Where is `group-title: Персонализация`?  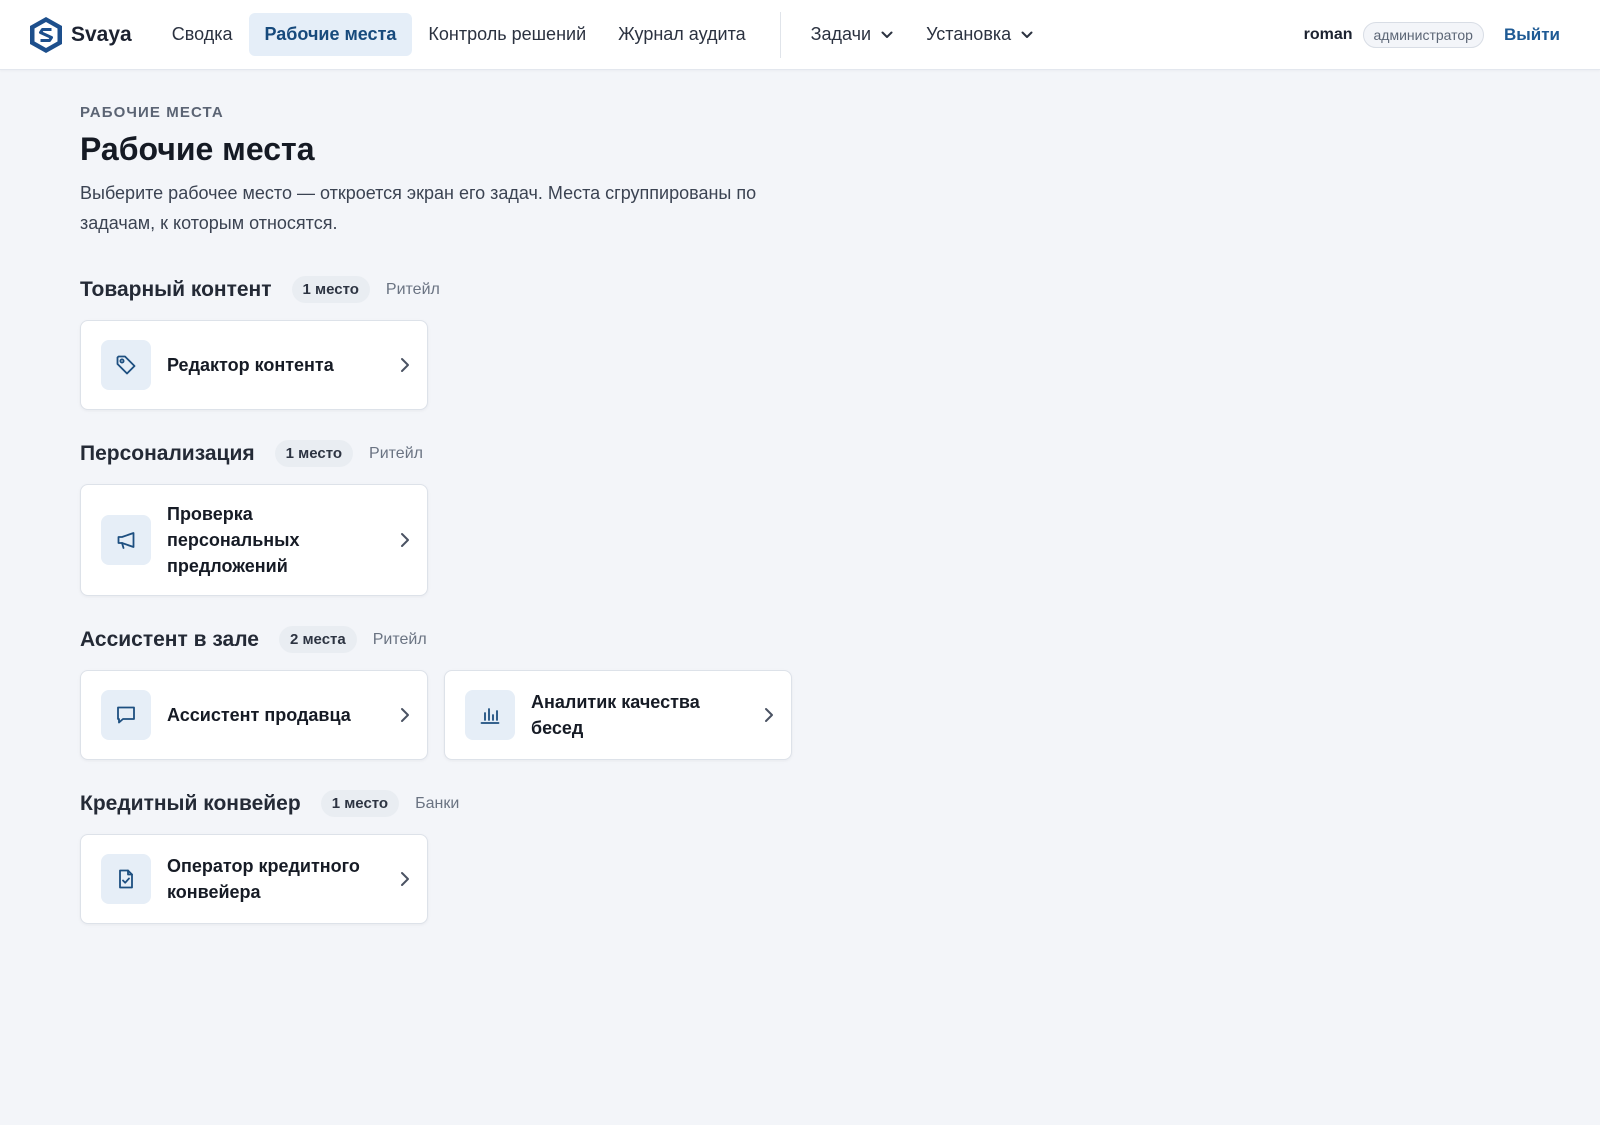
group-title: Персонализация is located at coordinates (167, 453).